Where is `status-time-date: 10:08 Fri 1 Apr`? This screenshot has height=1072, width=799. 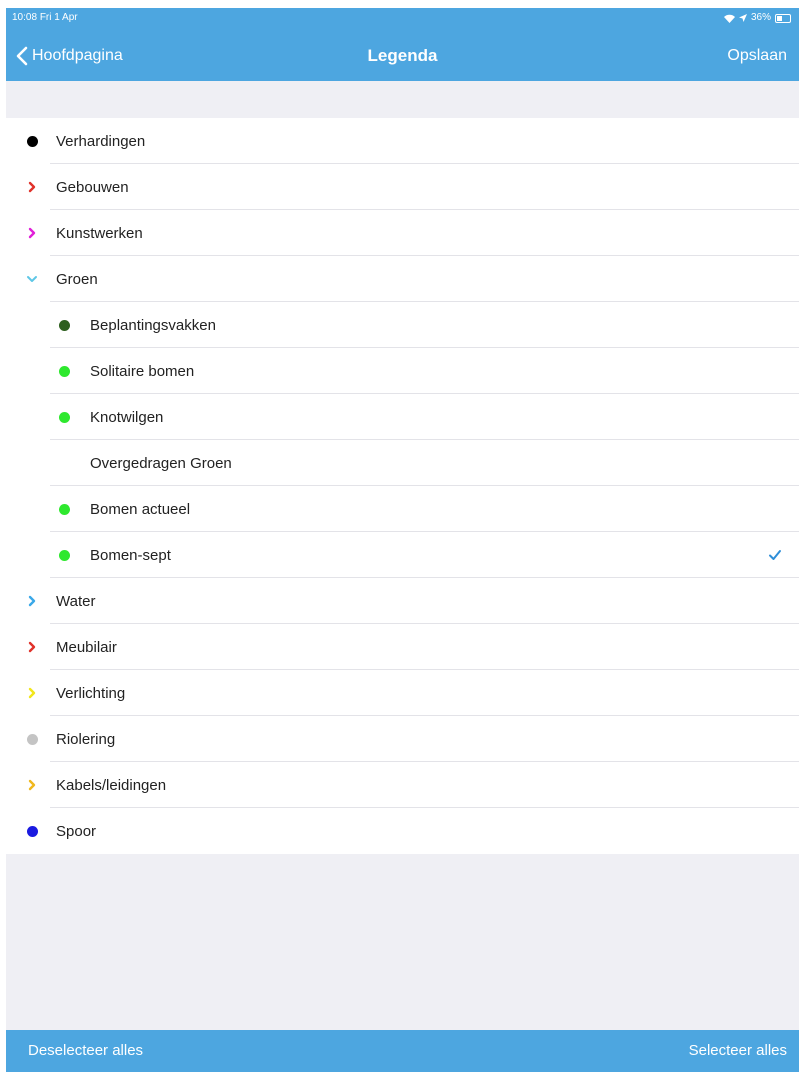 status-time-date: 10:08 Fri 1 Apr is located at coordinates (45, 18).